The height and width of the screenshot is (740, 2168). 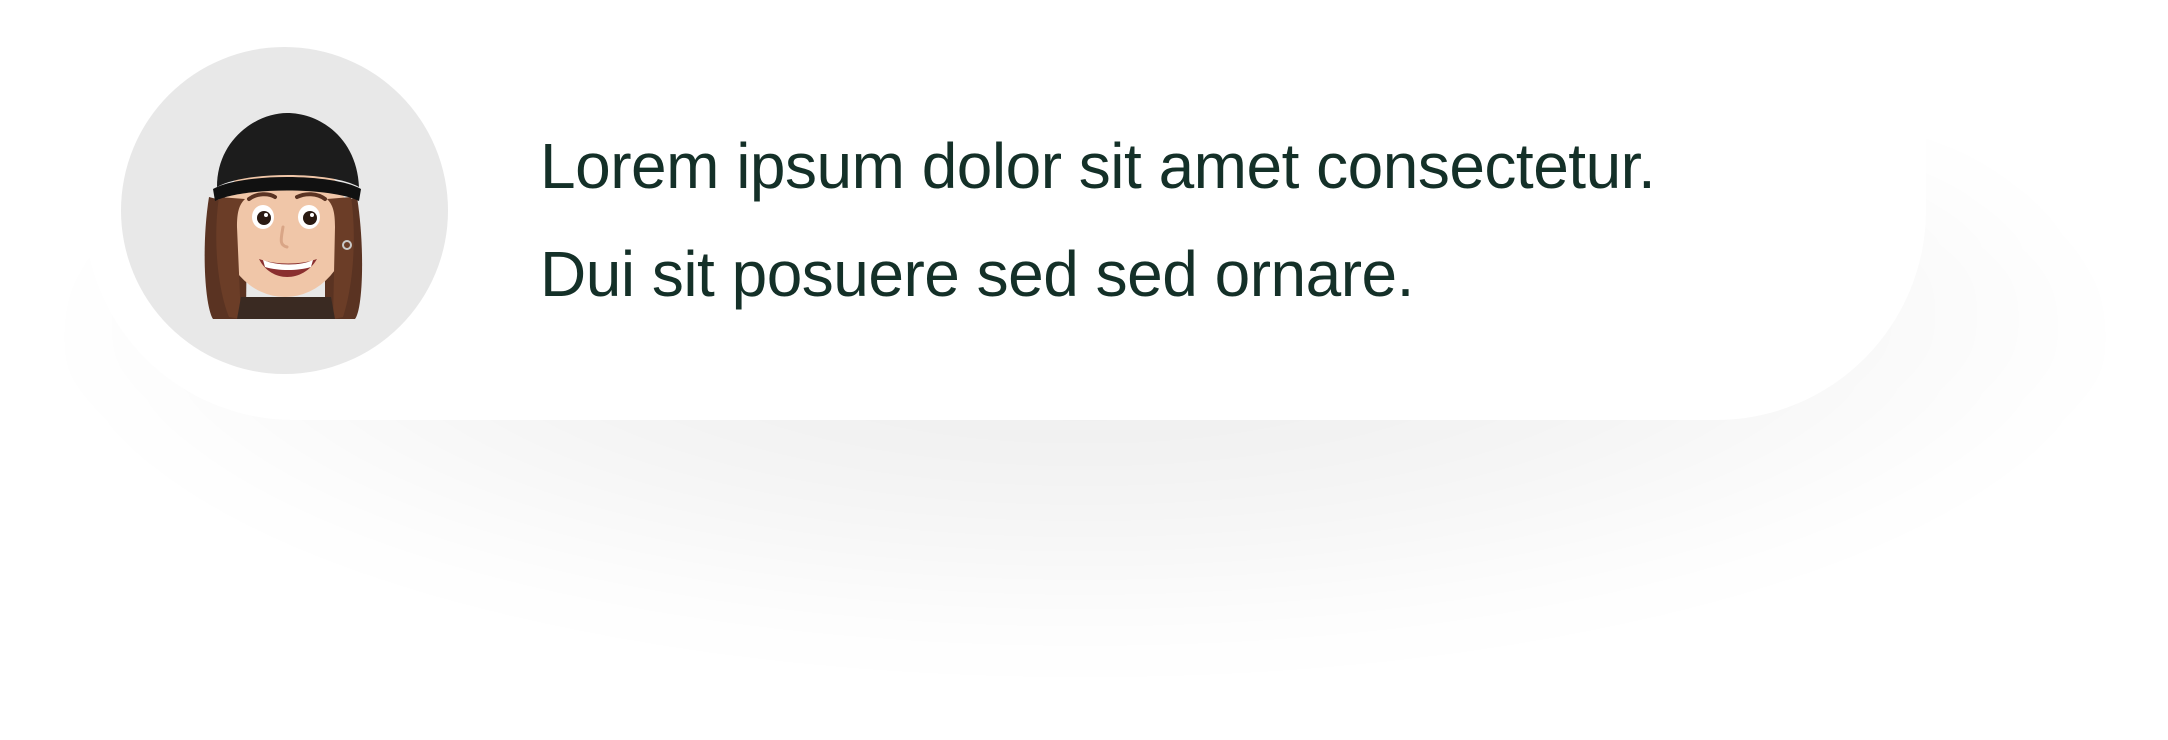 What do you see at coordinates (977, 274) in the screenshot?
I see `message-line-2: Dui sit posuere sed sed ornare.` at bounding box center [977, 274].